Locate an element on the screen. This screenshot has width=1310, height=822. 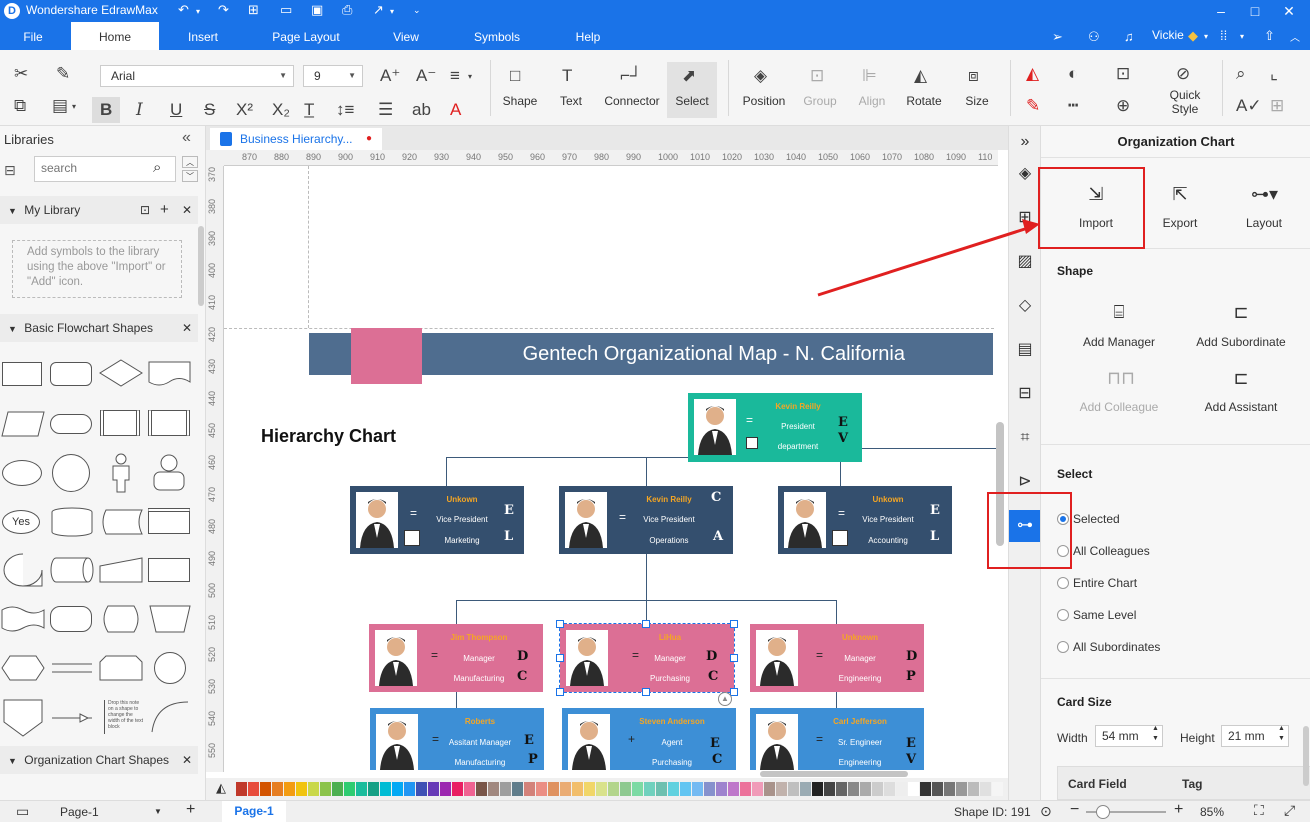
alternate-process-shape is located at coordinates (71, 619).